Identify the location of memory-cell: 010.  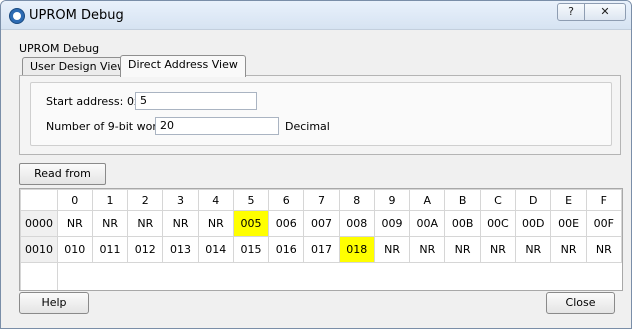
(74, 249).